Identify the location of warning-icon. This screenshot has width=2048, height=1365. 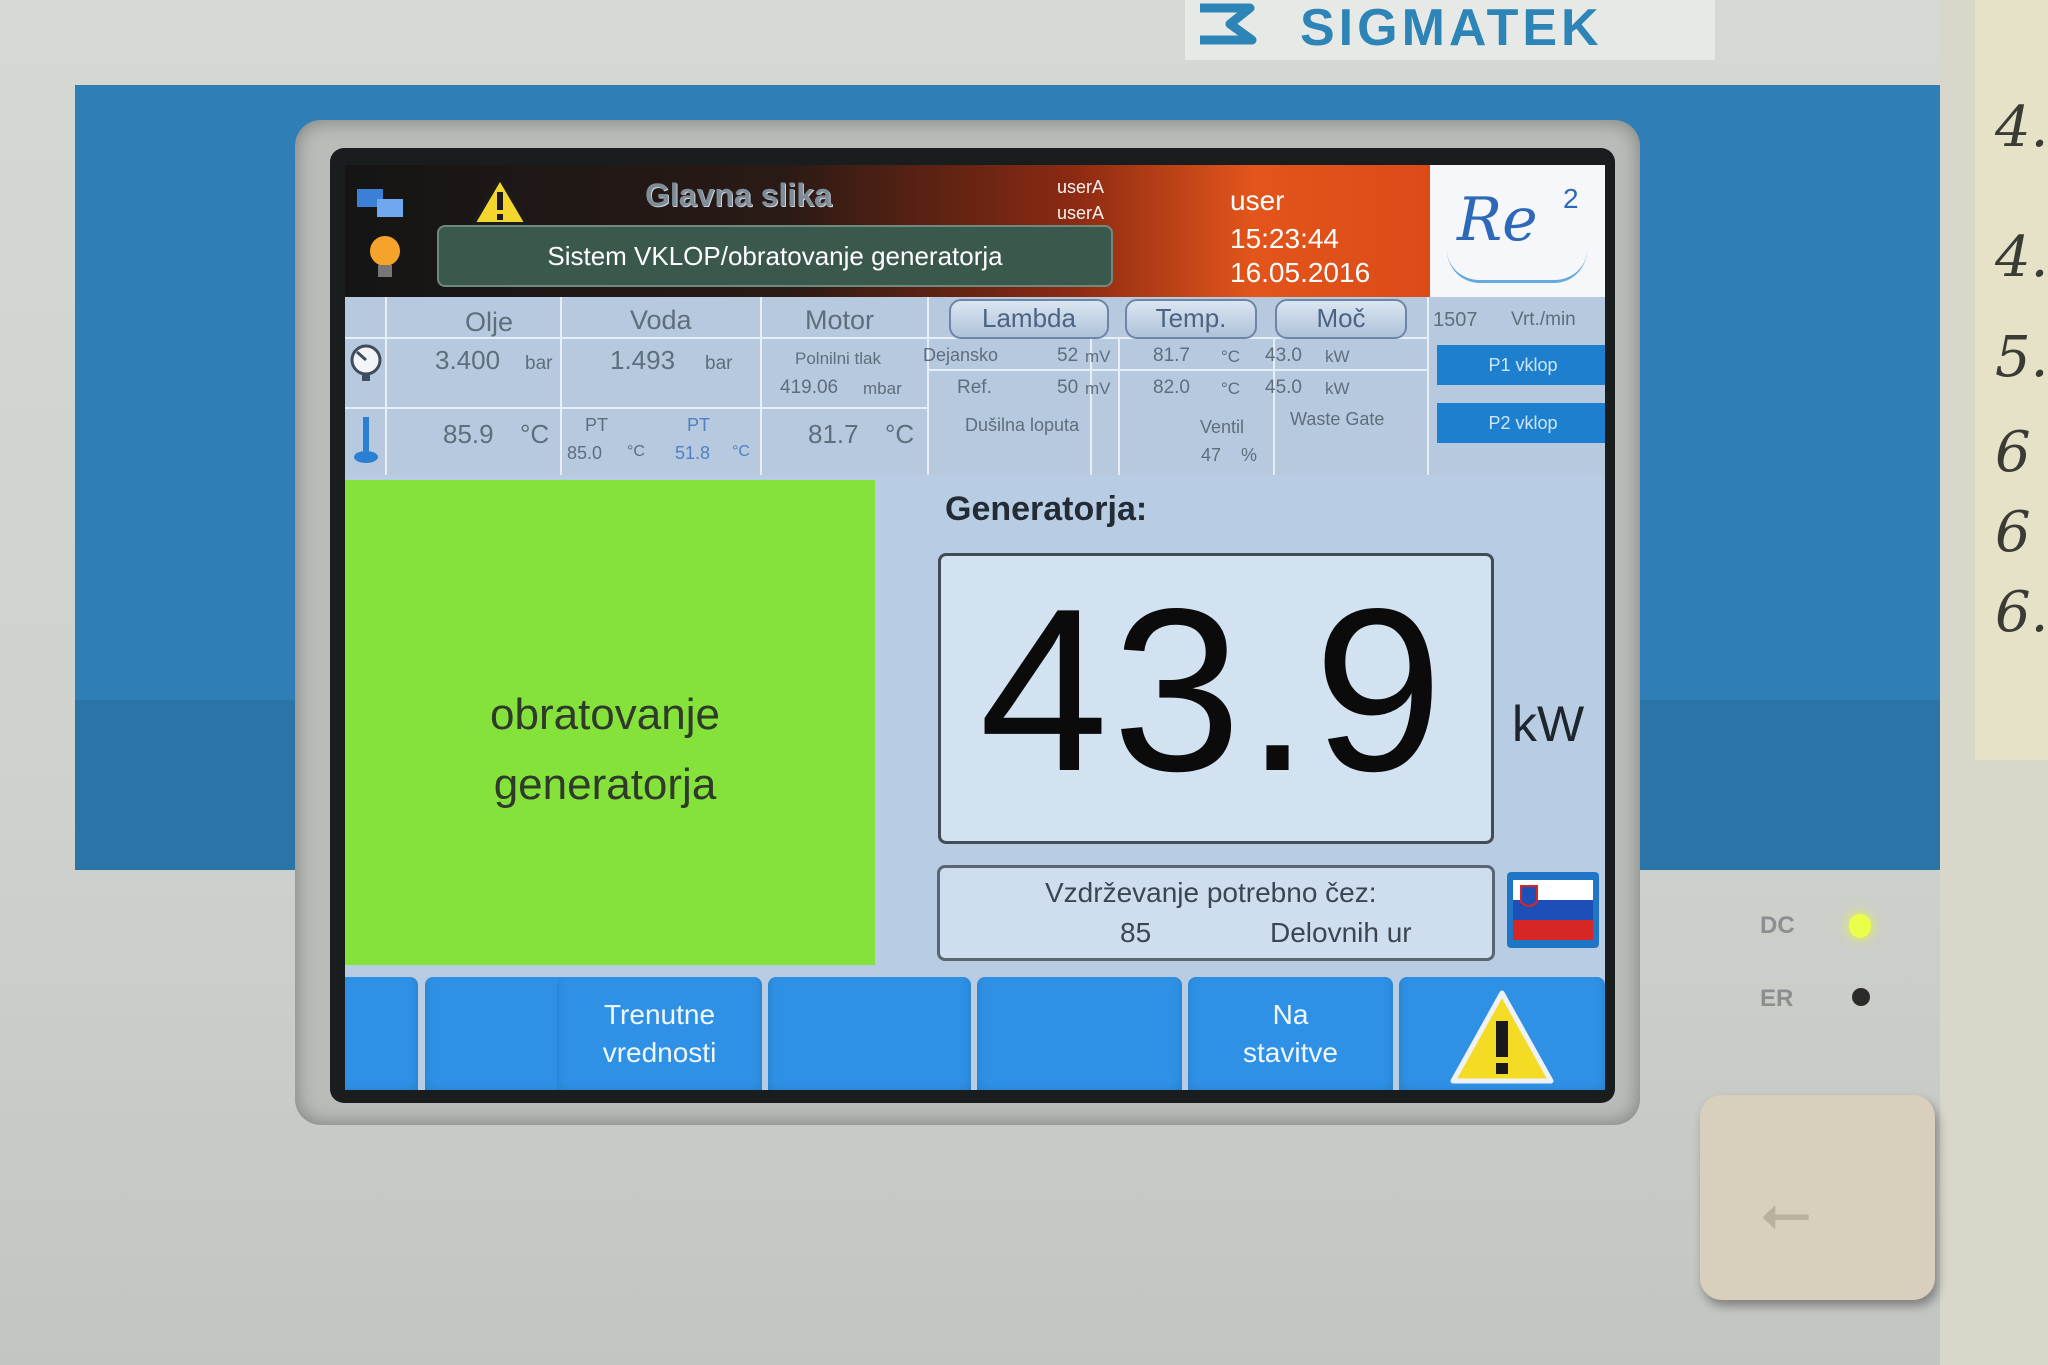
(500, 201).